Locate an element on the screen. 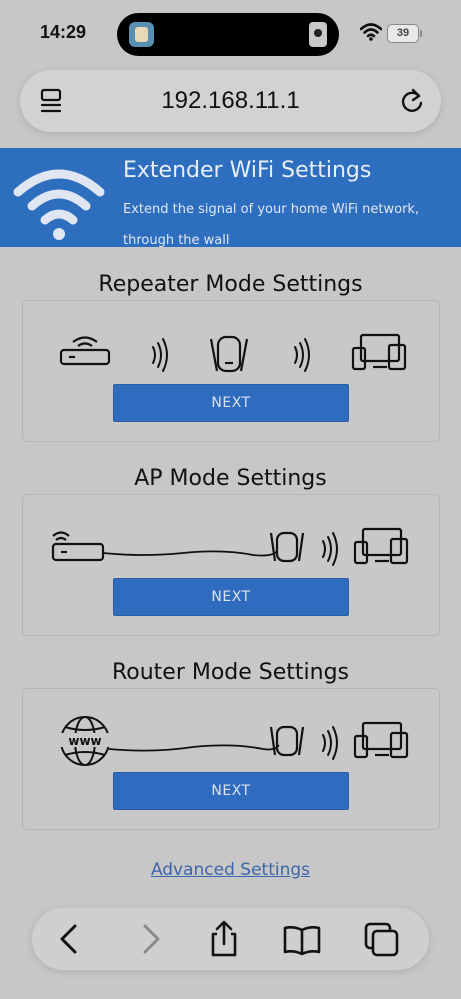 The height and width of the screenshot is (999, 461). status-bar: 14:29 39 is located at coordinates (230, 33).